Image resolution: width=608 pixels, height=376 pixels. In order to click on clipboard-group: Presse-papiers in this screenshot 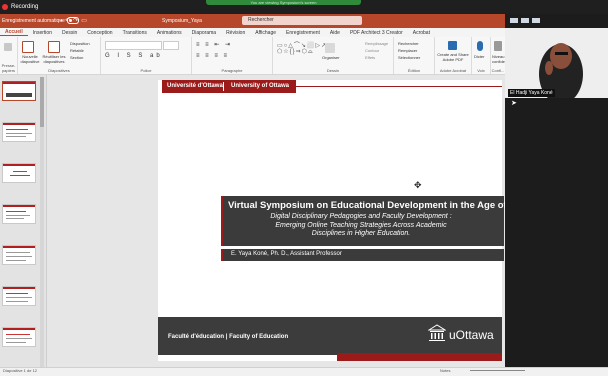, I will do `click(9, 55)`.